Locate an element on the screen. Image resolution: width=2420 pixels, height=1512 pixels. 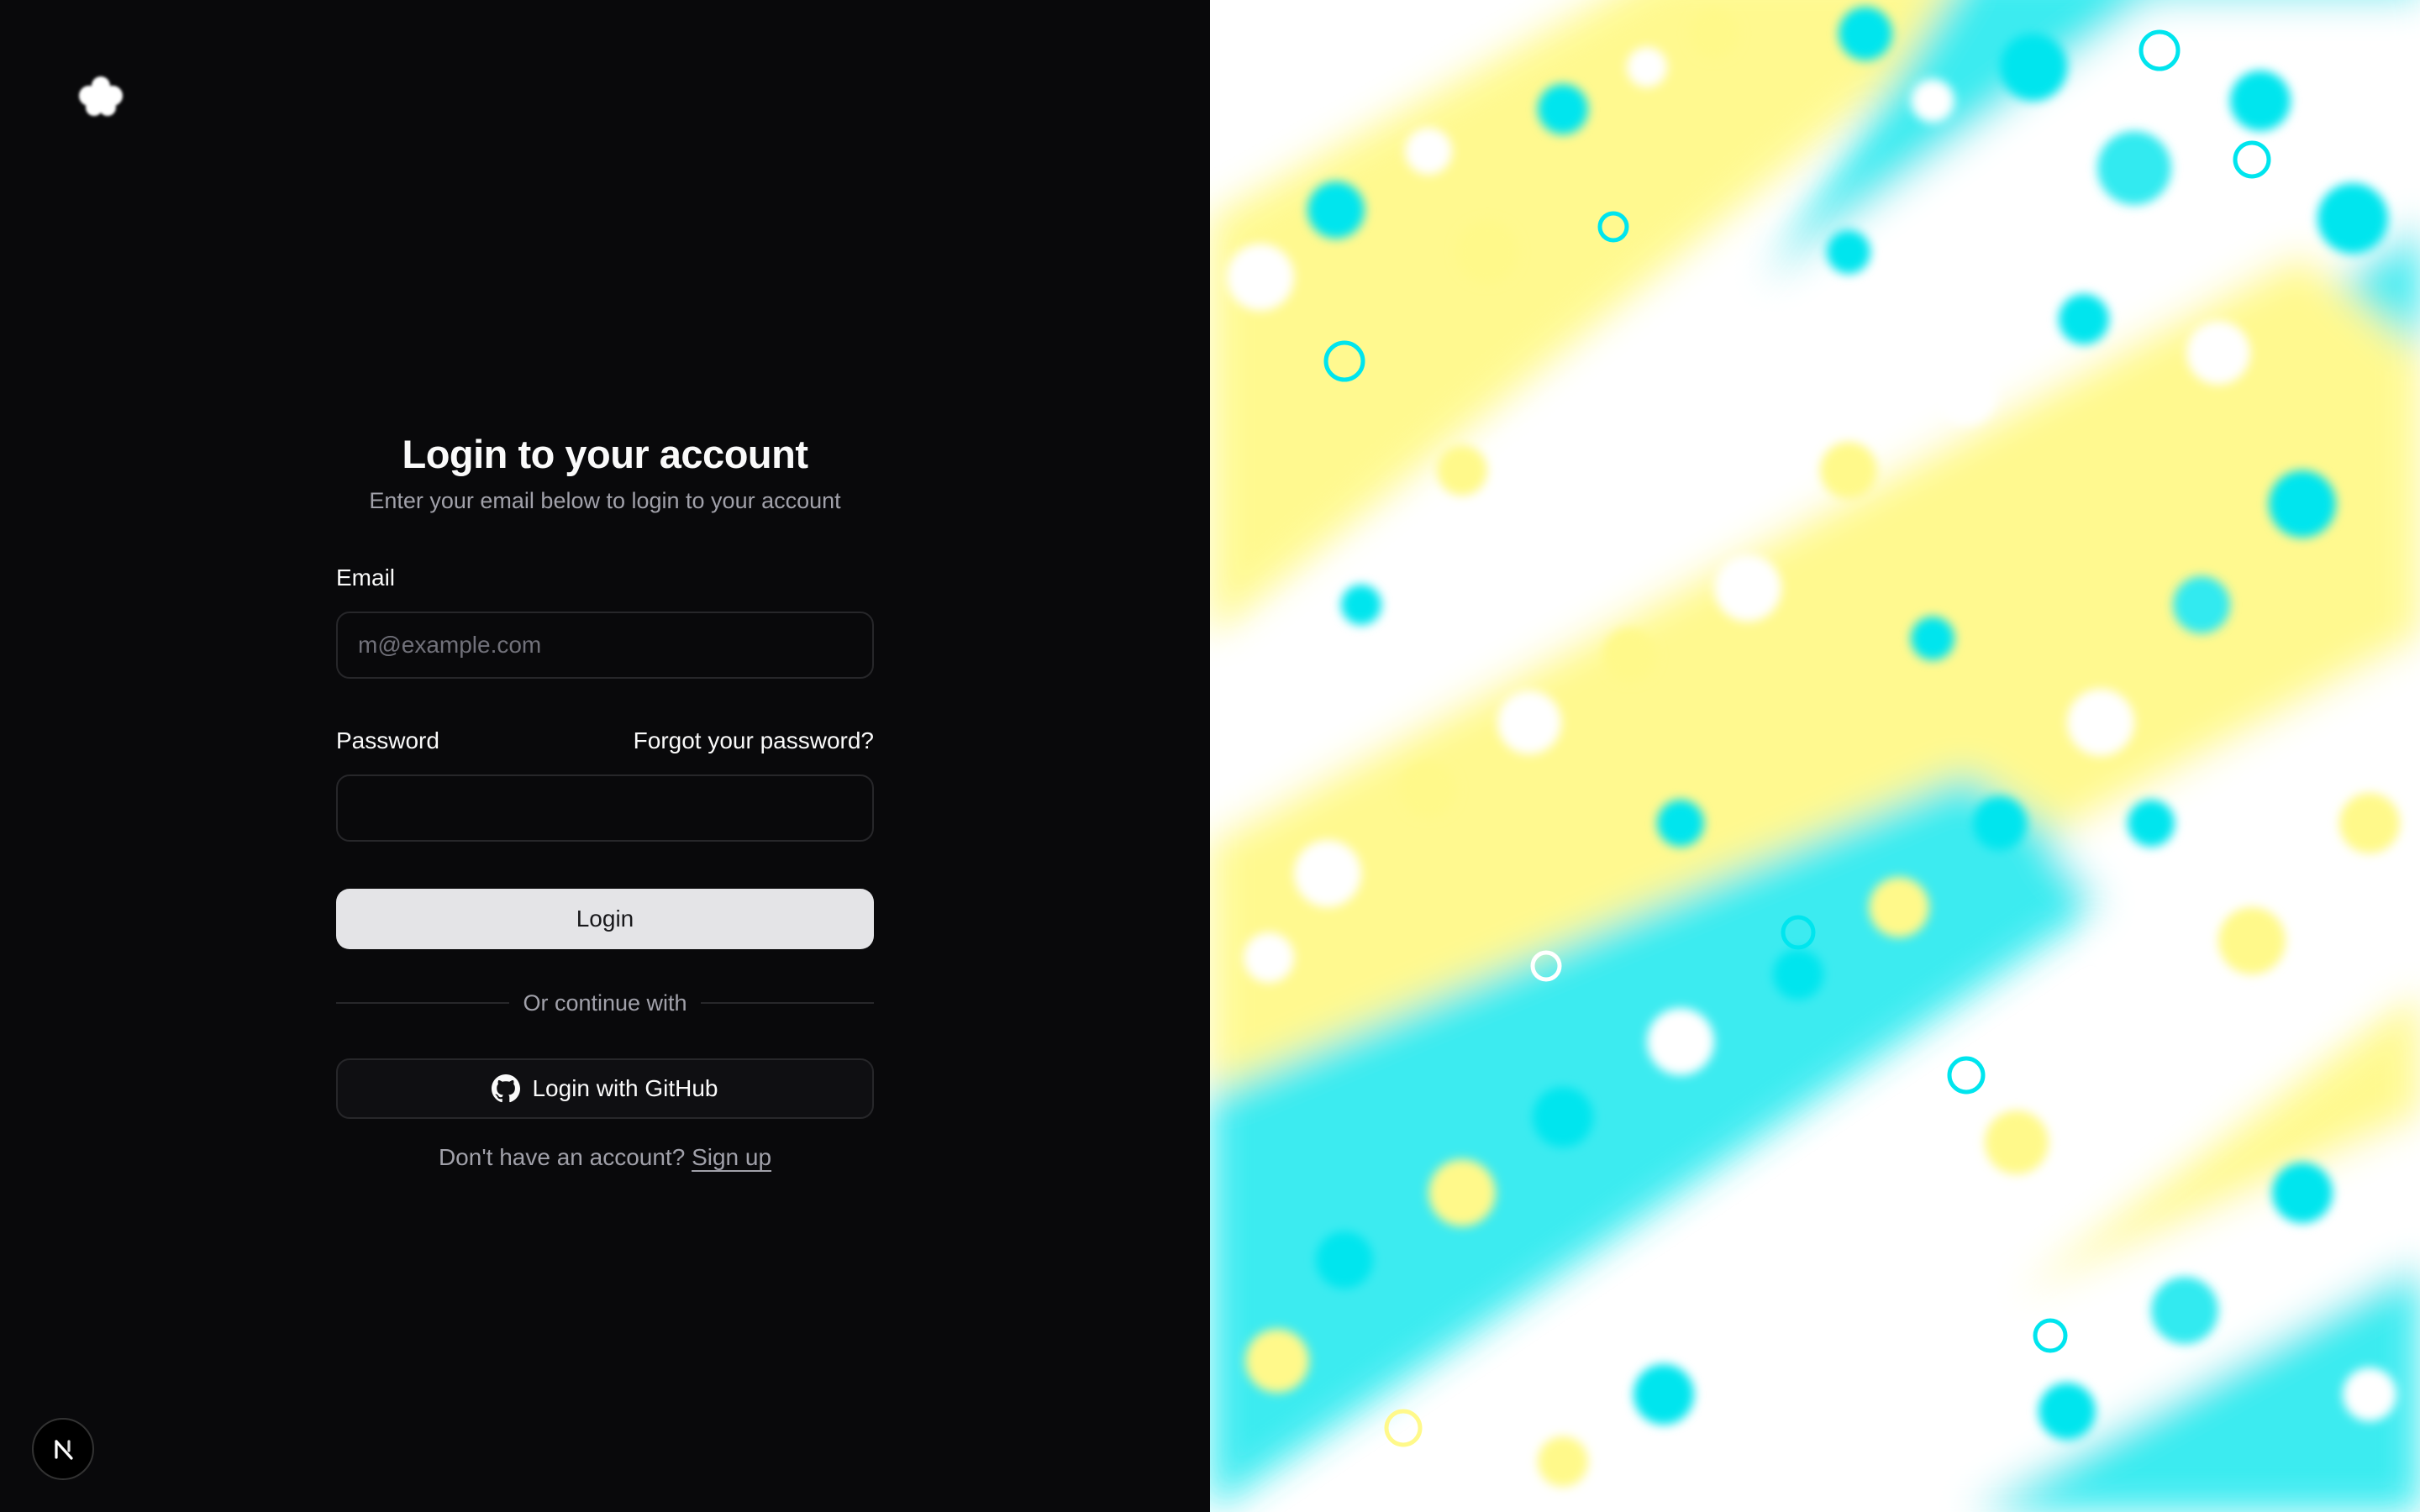
email-label: Email is located at coordinates (366, 577).